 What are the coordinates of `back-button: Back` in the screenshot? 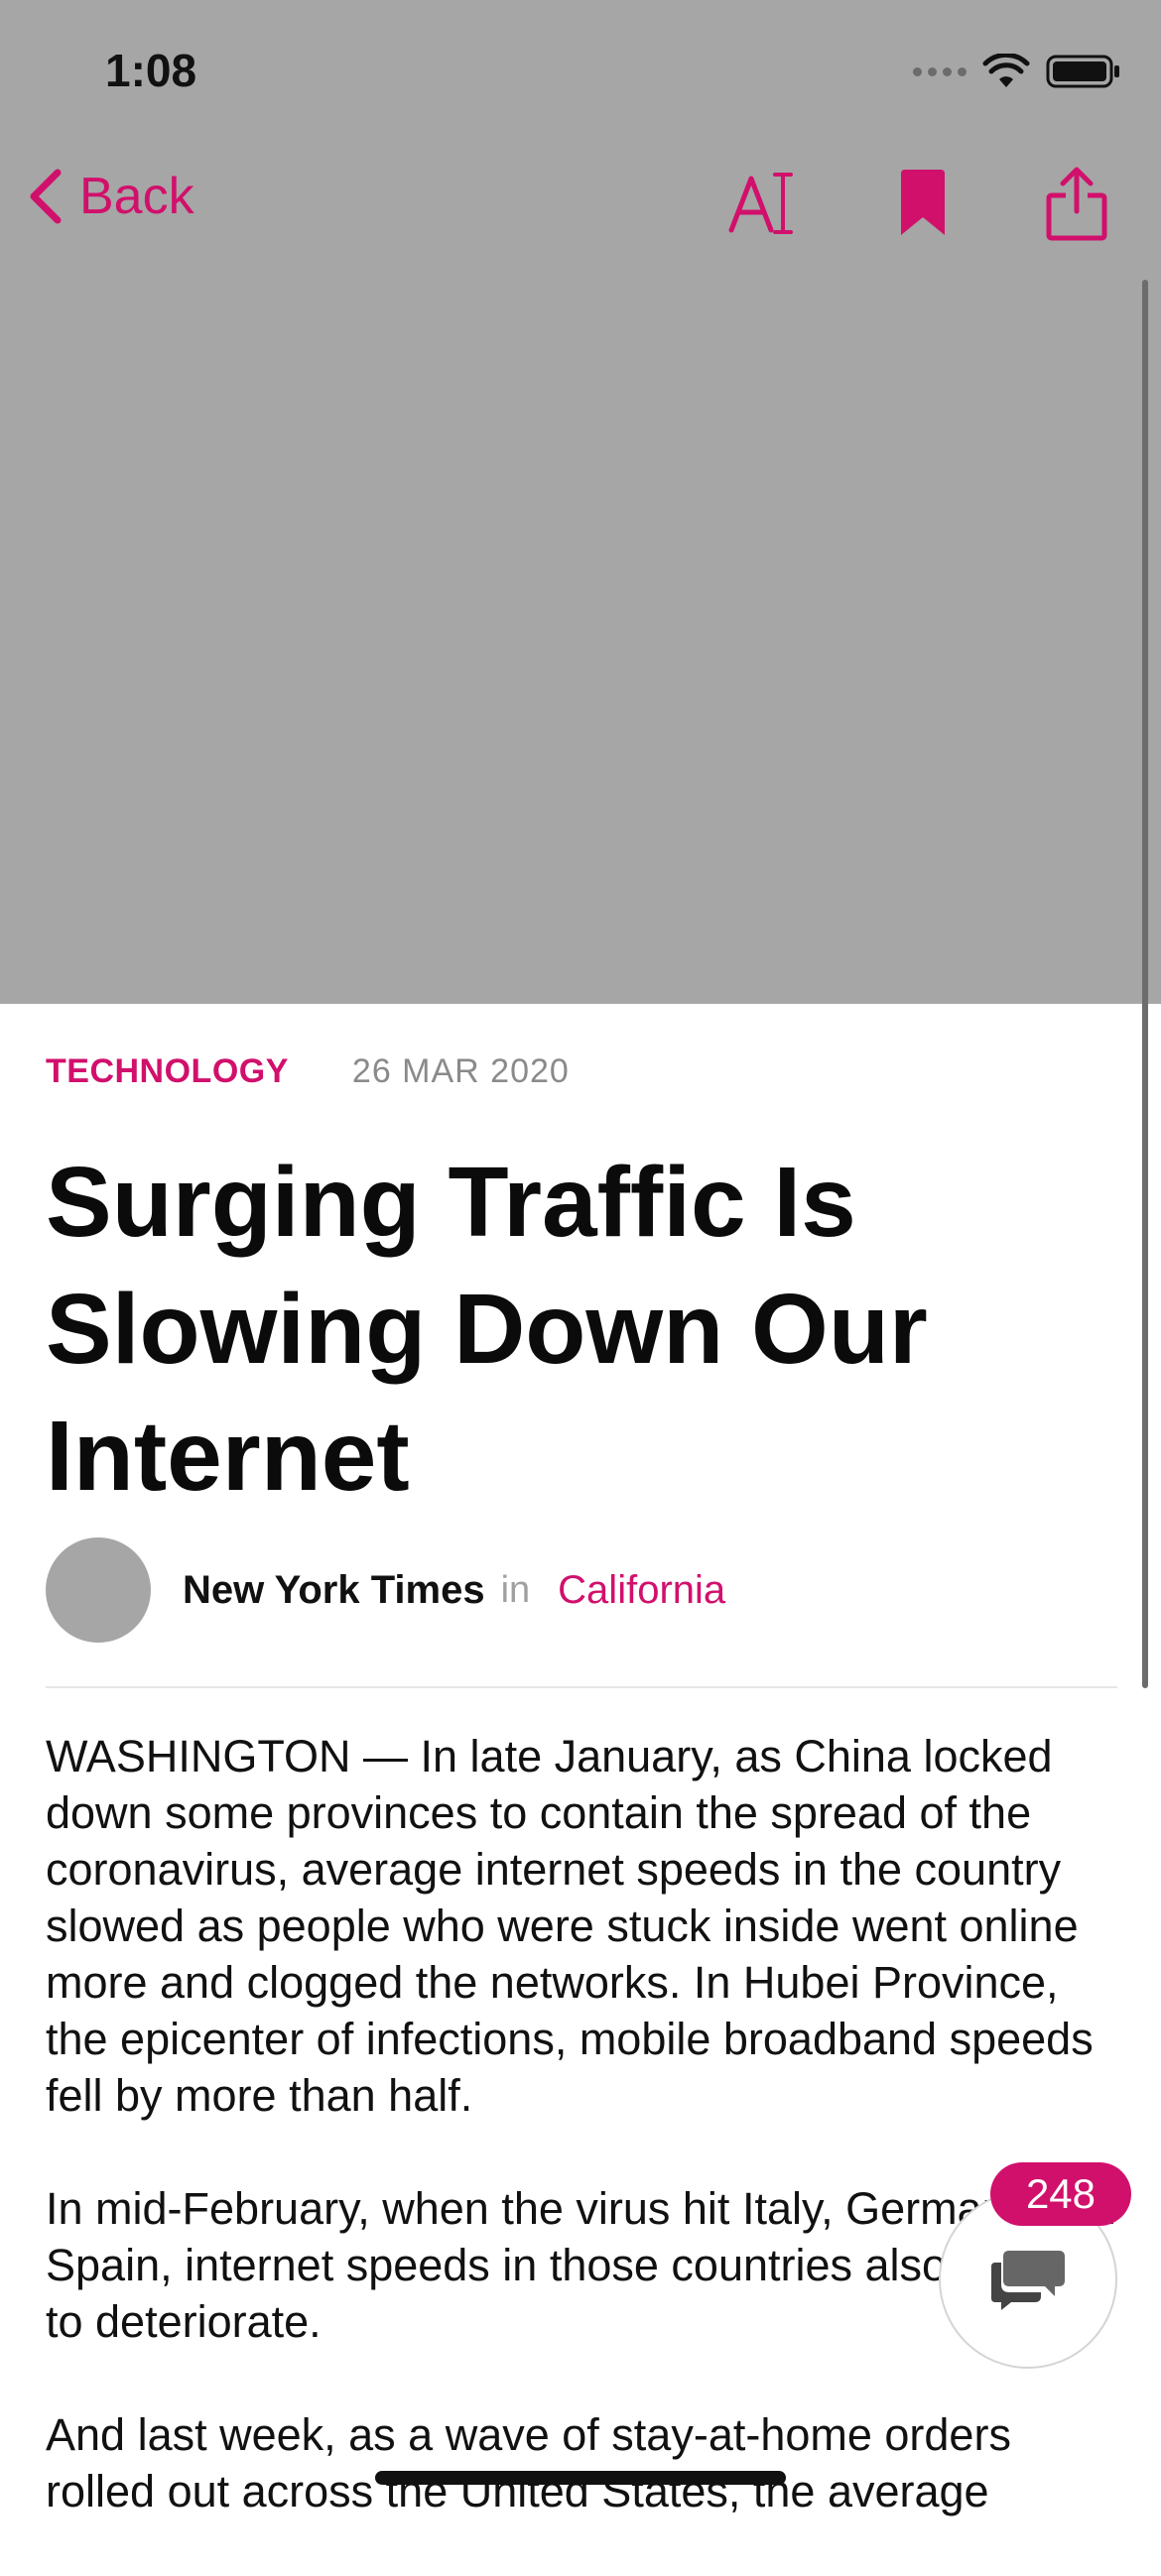 It's located at (110, 196).